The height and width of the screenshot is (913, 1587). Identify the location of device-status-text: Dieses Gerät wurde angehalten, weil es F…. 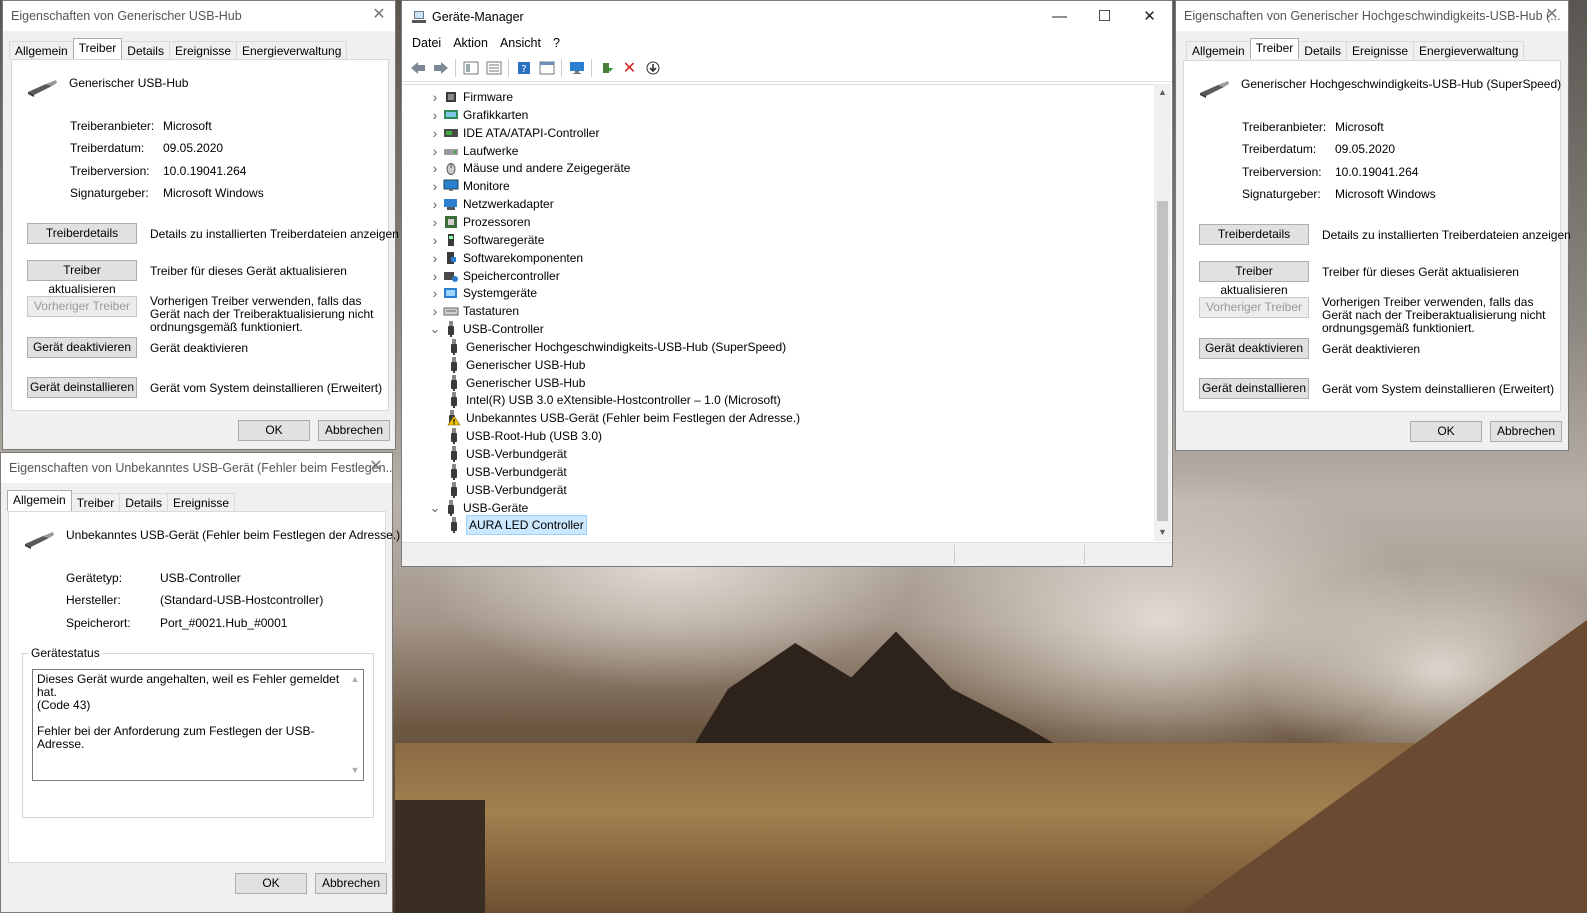
(198, 725).